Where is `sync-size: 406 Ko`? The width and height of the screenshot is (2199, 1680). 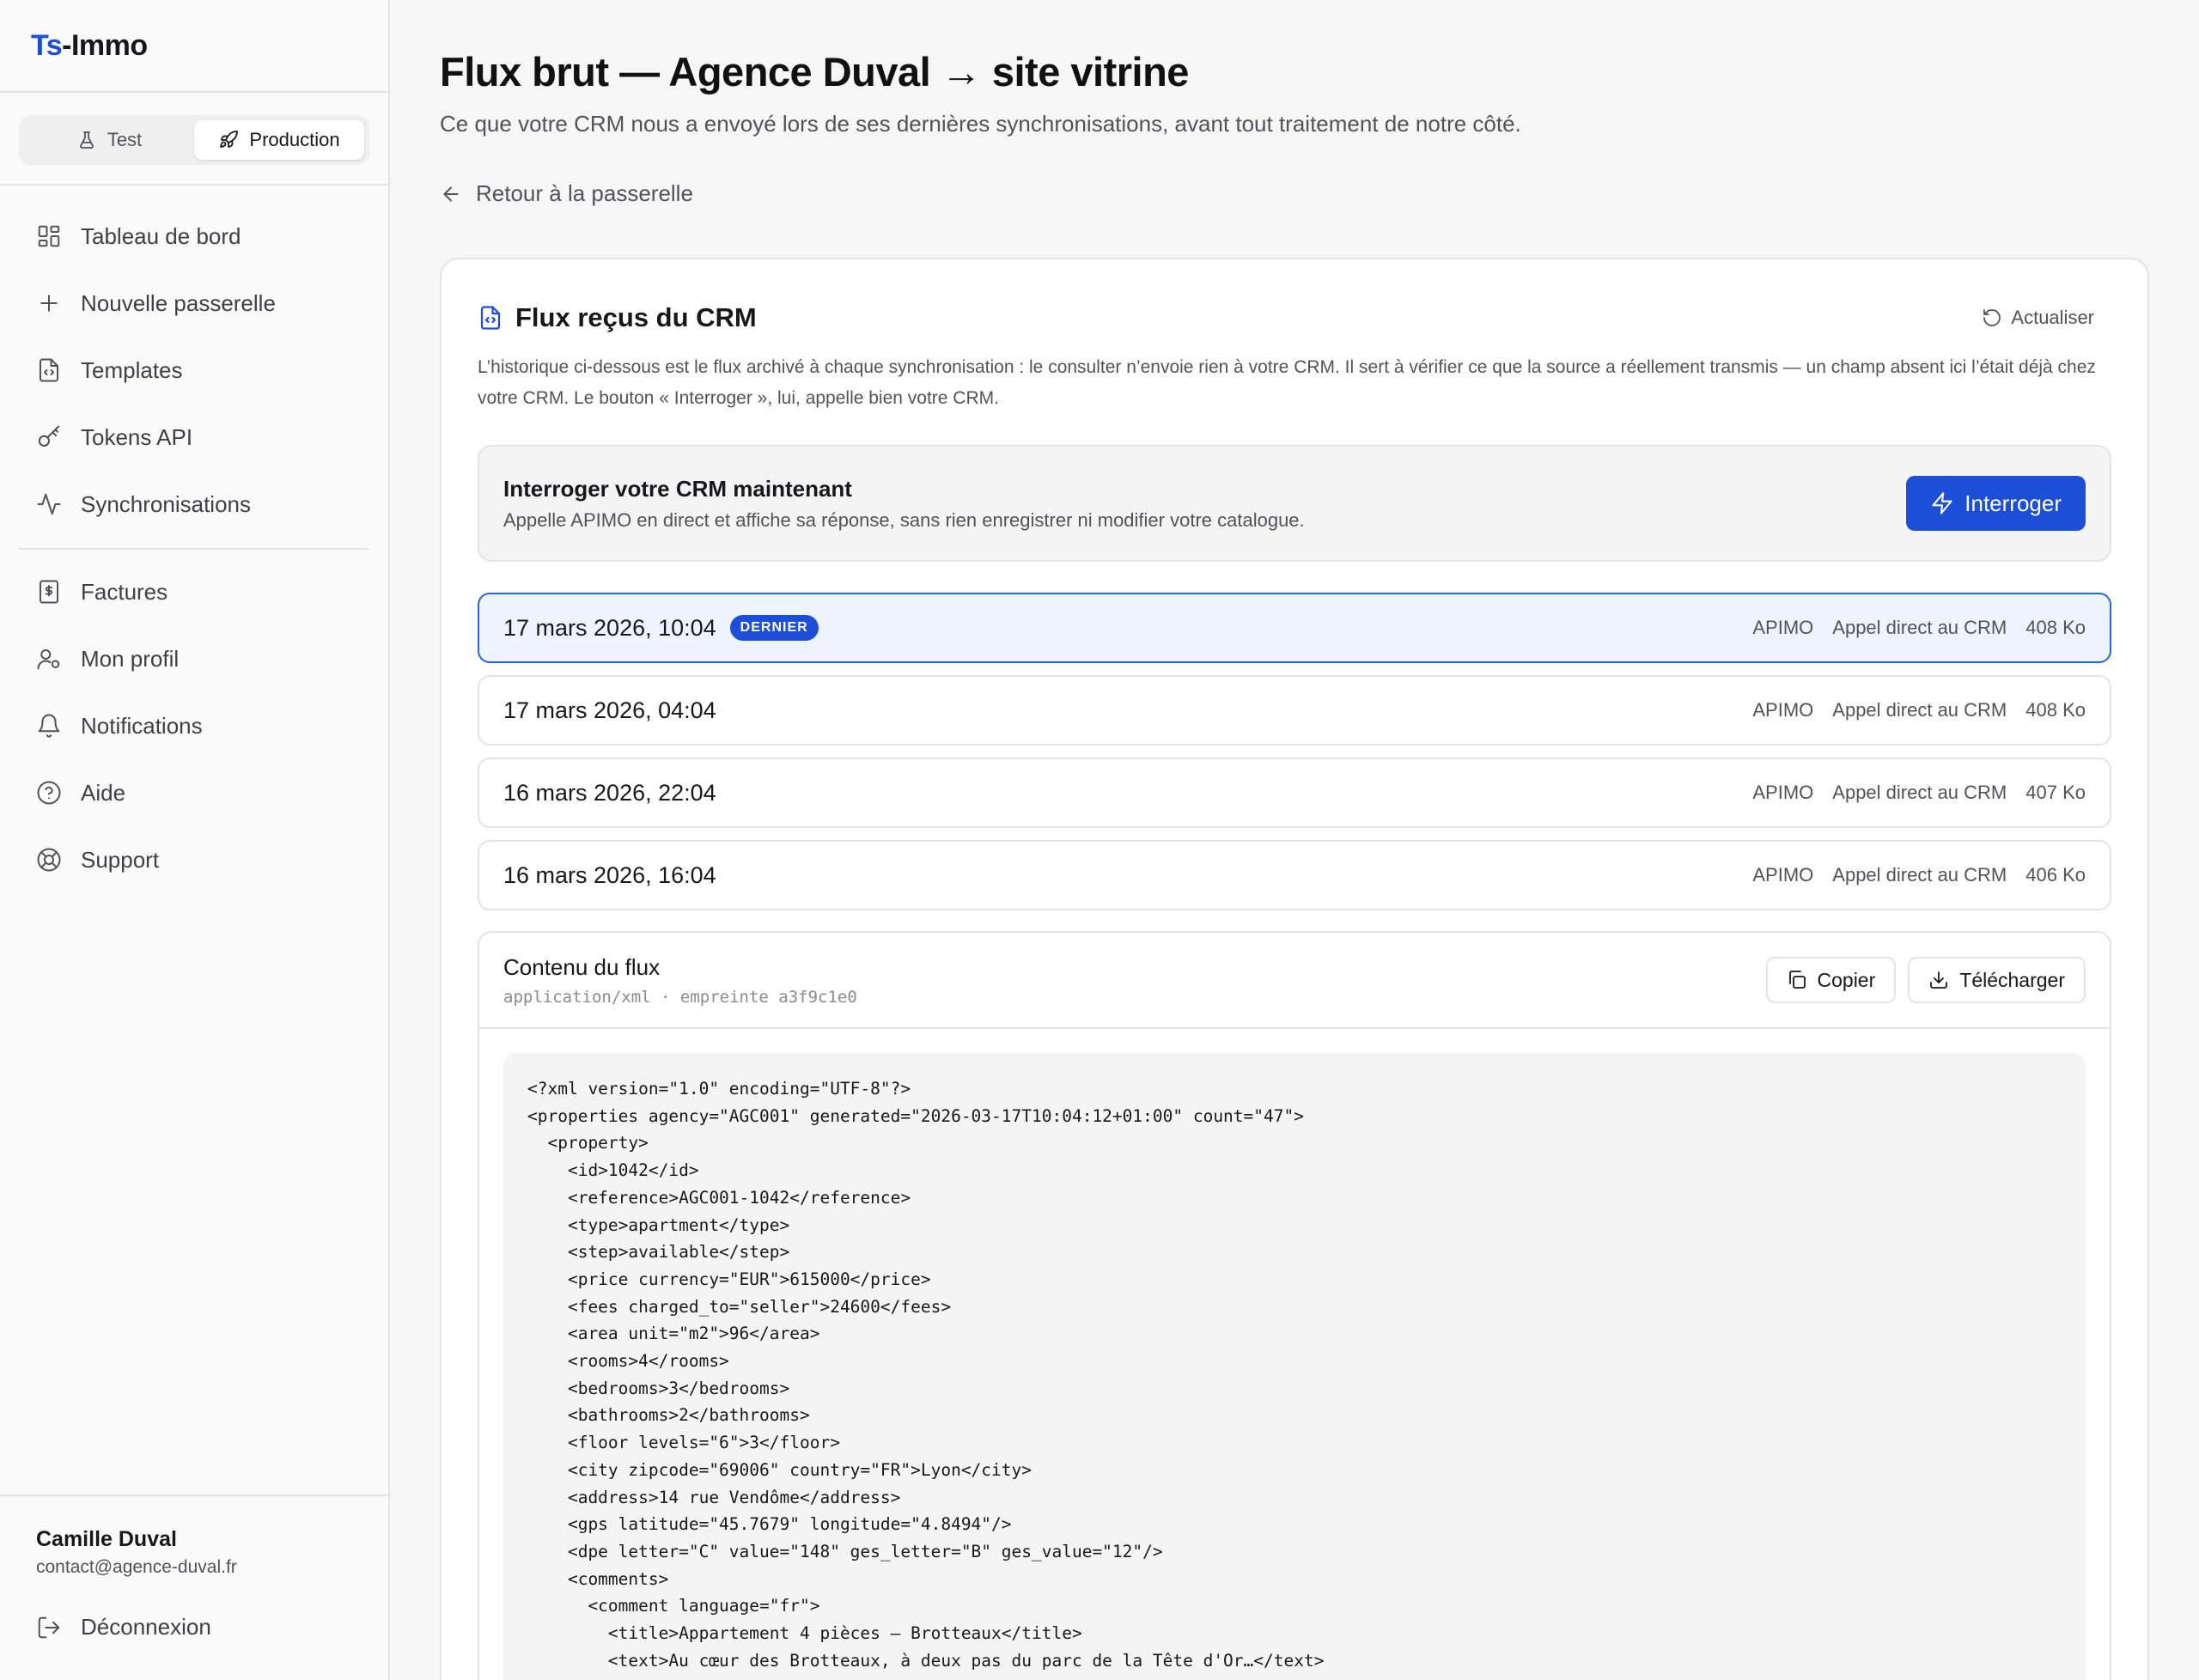 sync-size: 406 Ko is located at coordinates (2055, 875).